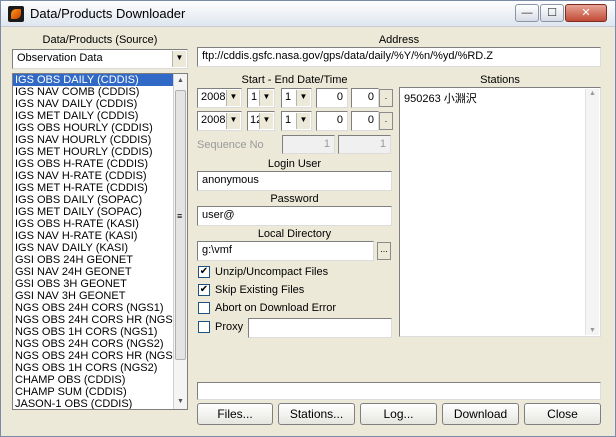  I want to click on end-time-picker-button: ., so click(386, 121).